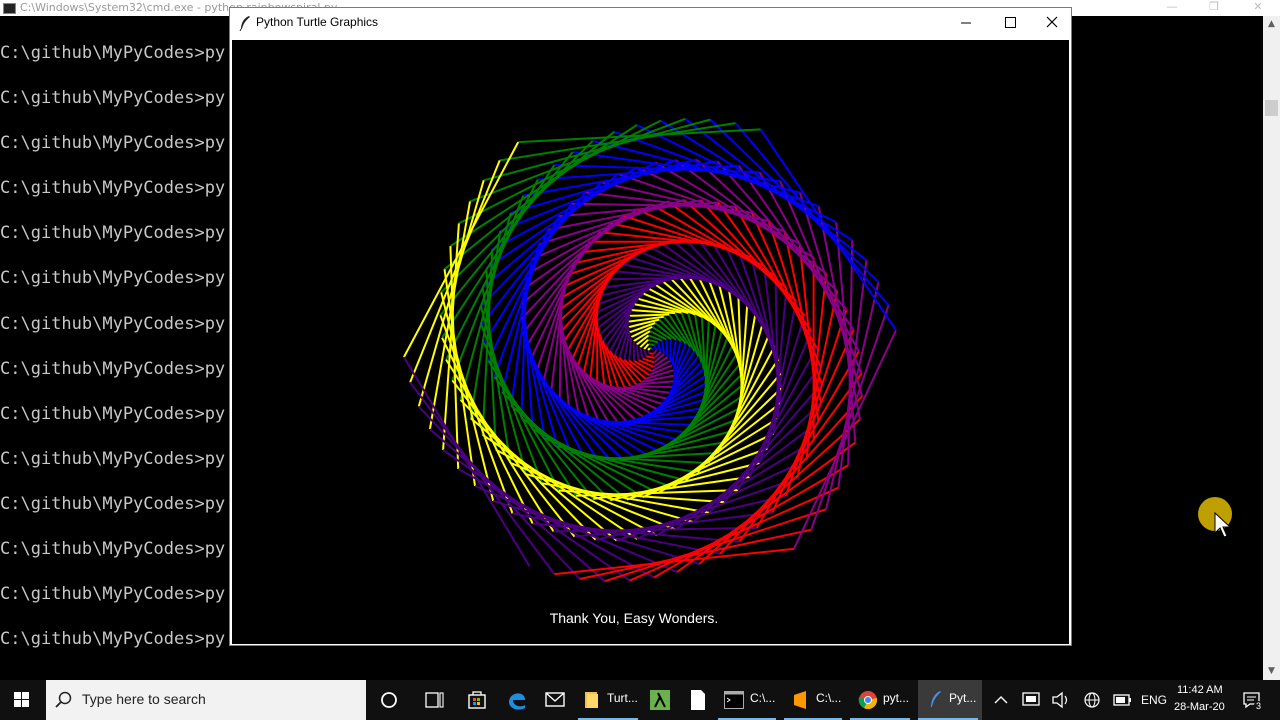 Image resolution: width=1280 pixels, height=720 pixels. What do you see at coordinates (1154, 700) in the screenshot?
I see `language-indicator: ENG` at bounding box center [1154, 700].